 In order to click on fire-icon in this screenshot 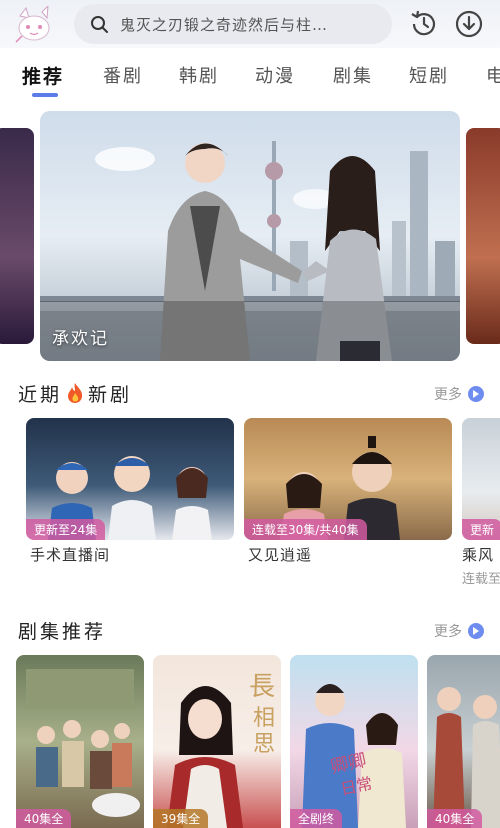, I will do `click(75, 393)`.